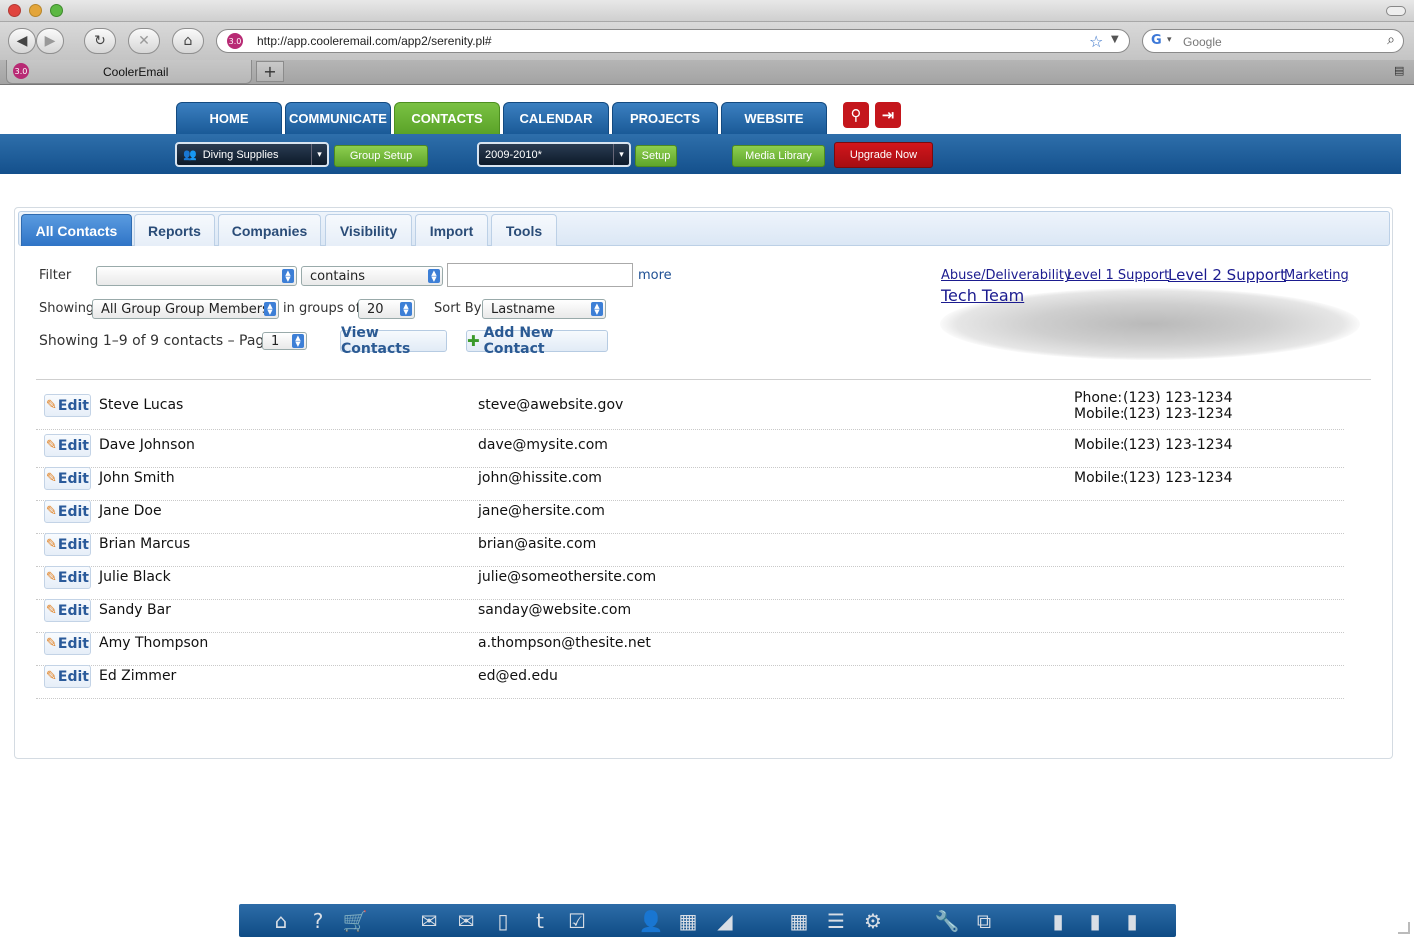 The image size is (1414, 937). Describe the element at coordinates (543, 445) in the screenshot. I see `contact-email: dave@mysite.com` at that location.